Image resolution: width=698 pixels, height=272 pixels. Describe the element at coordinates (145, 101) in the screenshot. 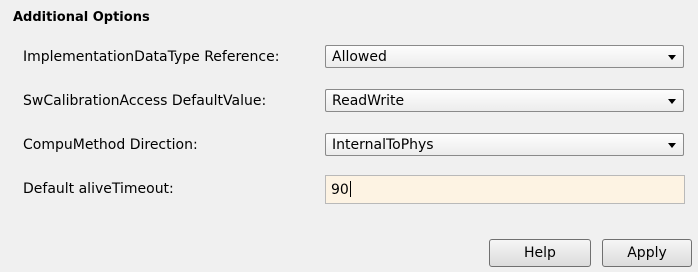

I see `swcalibrationaccess-defaultvalue-label: SwCalibrationAccess DefaultValue:` at that location.